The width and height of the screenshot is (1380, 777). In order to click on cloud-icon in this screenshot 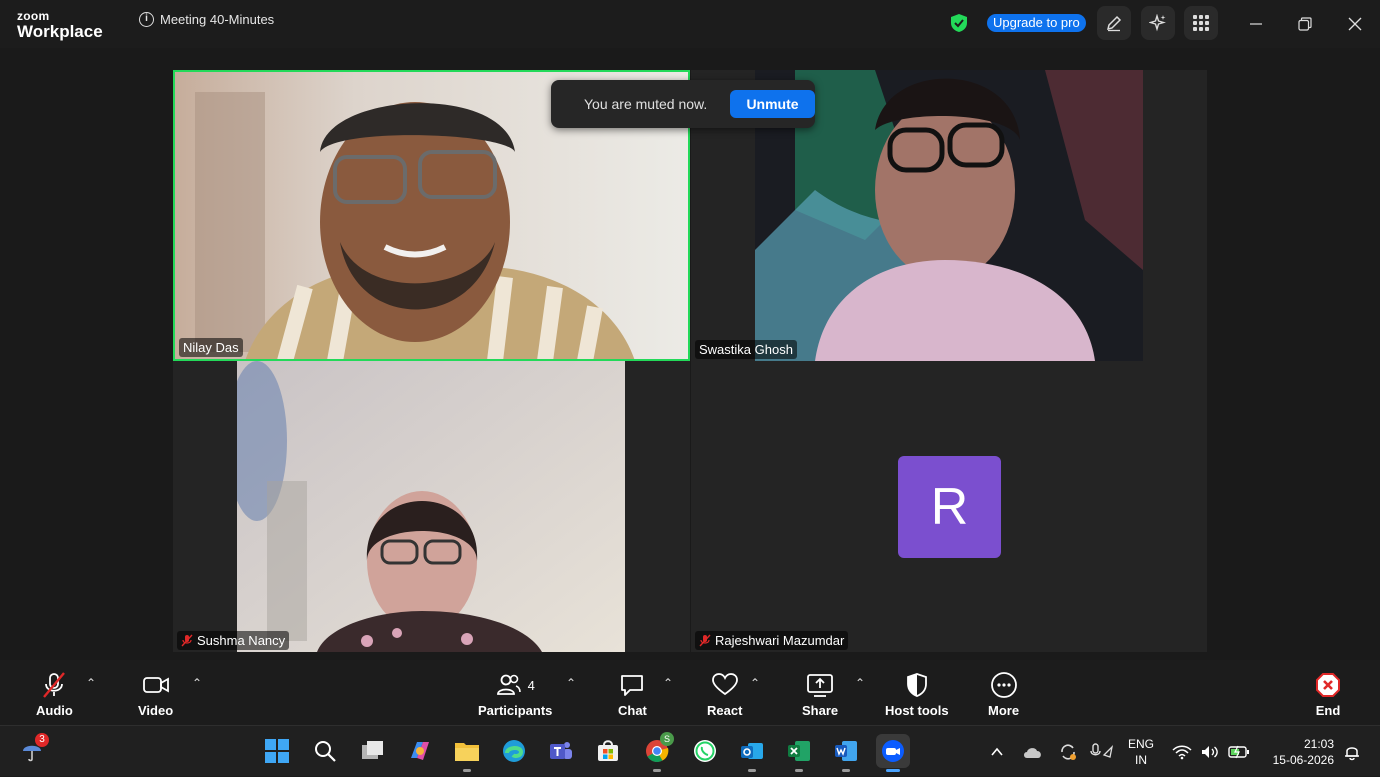, I will do `click(1032, 752)`.